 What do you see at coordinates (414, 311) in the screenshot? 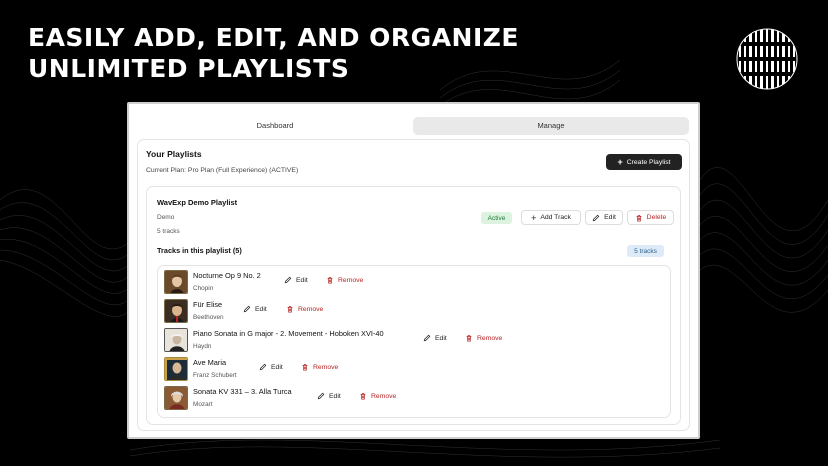
I see `track-row: Für Elise Beethoven Edit Remove` at bounding box center [414, 311].